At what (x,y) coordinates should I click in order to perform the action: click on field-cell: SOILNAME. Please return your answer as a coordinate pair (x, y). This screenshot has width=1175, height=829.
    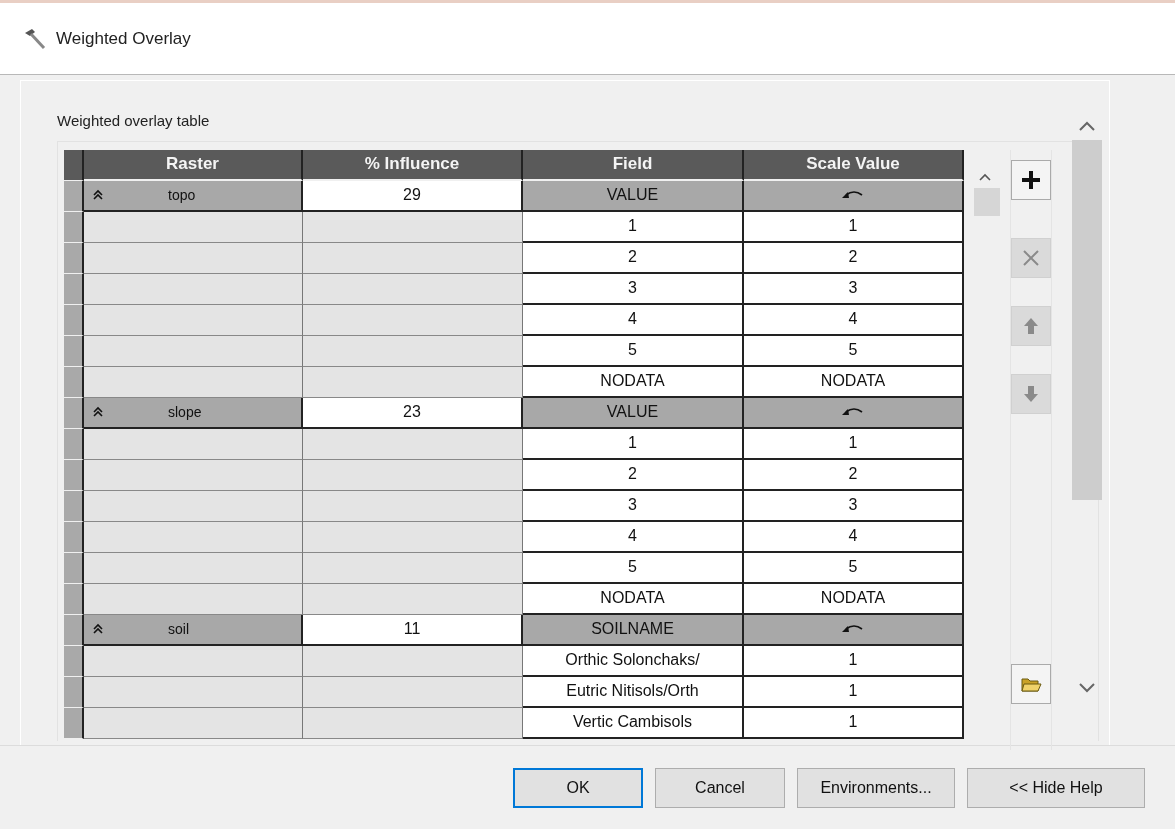
    Looking at the image, I should click on (633, 630).